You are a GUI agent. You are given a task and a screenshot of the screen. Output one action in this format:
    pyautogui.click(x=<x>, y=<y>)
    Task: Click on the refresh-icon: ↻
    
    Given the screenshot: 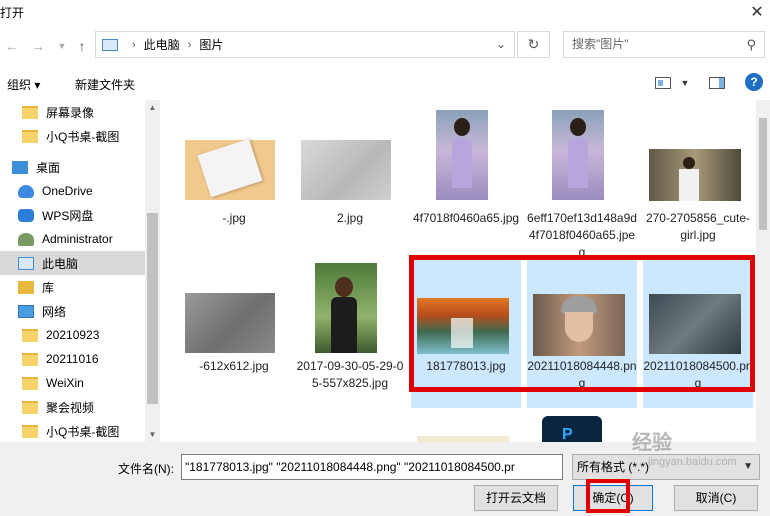 What is the action you would take?
    pyautogui.click(x=533, y=44)
    